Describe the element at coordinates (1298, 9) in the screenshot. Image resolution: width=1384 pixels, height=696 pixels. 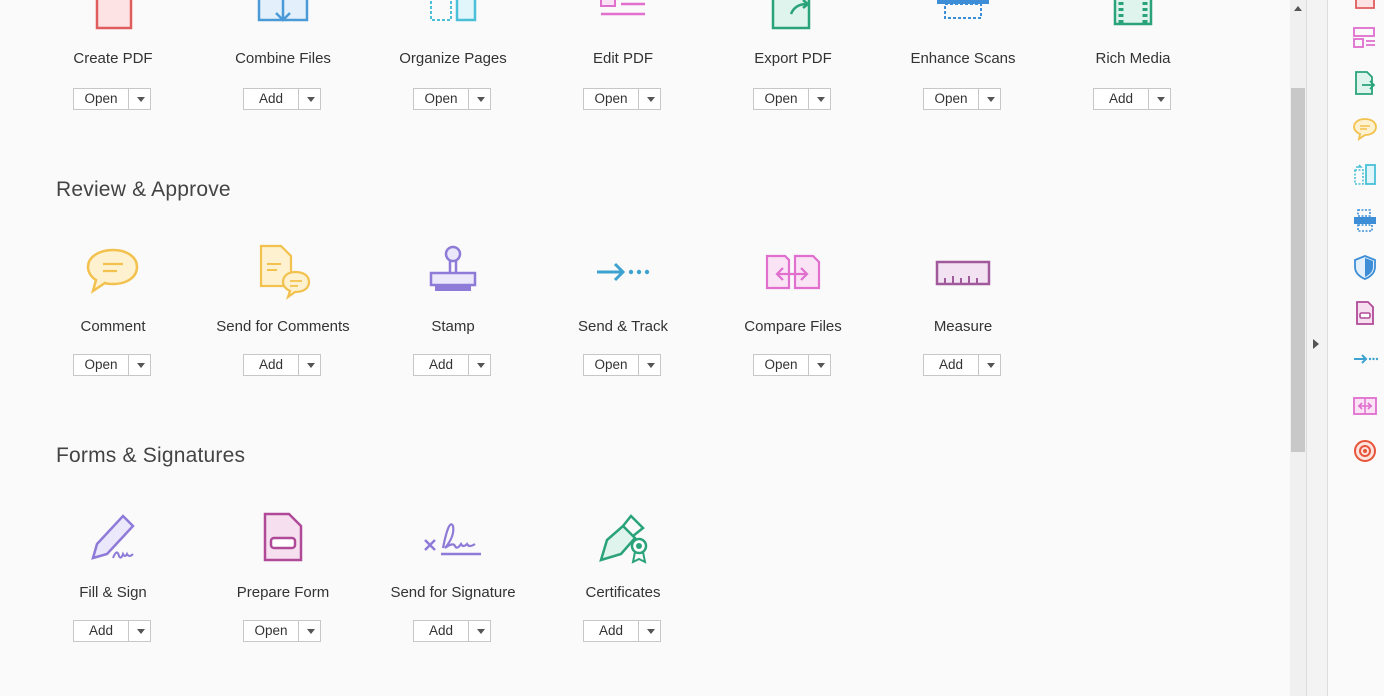
I see `scroll-up-arrow-icon` at that location.